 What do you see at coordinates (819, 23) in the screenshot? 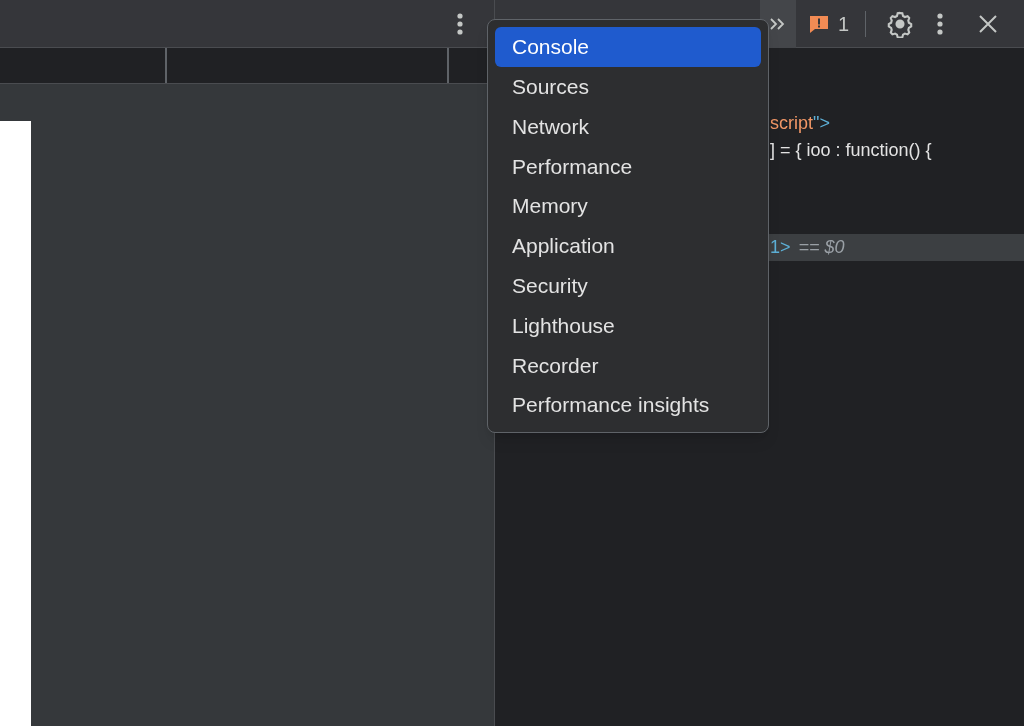
I see `warning-icon` at bounding box center [819, 23].